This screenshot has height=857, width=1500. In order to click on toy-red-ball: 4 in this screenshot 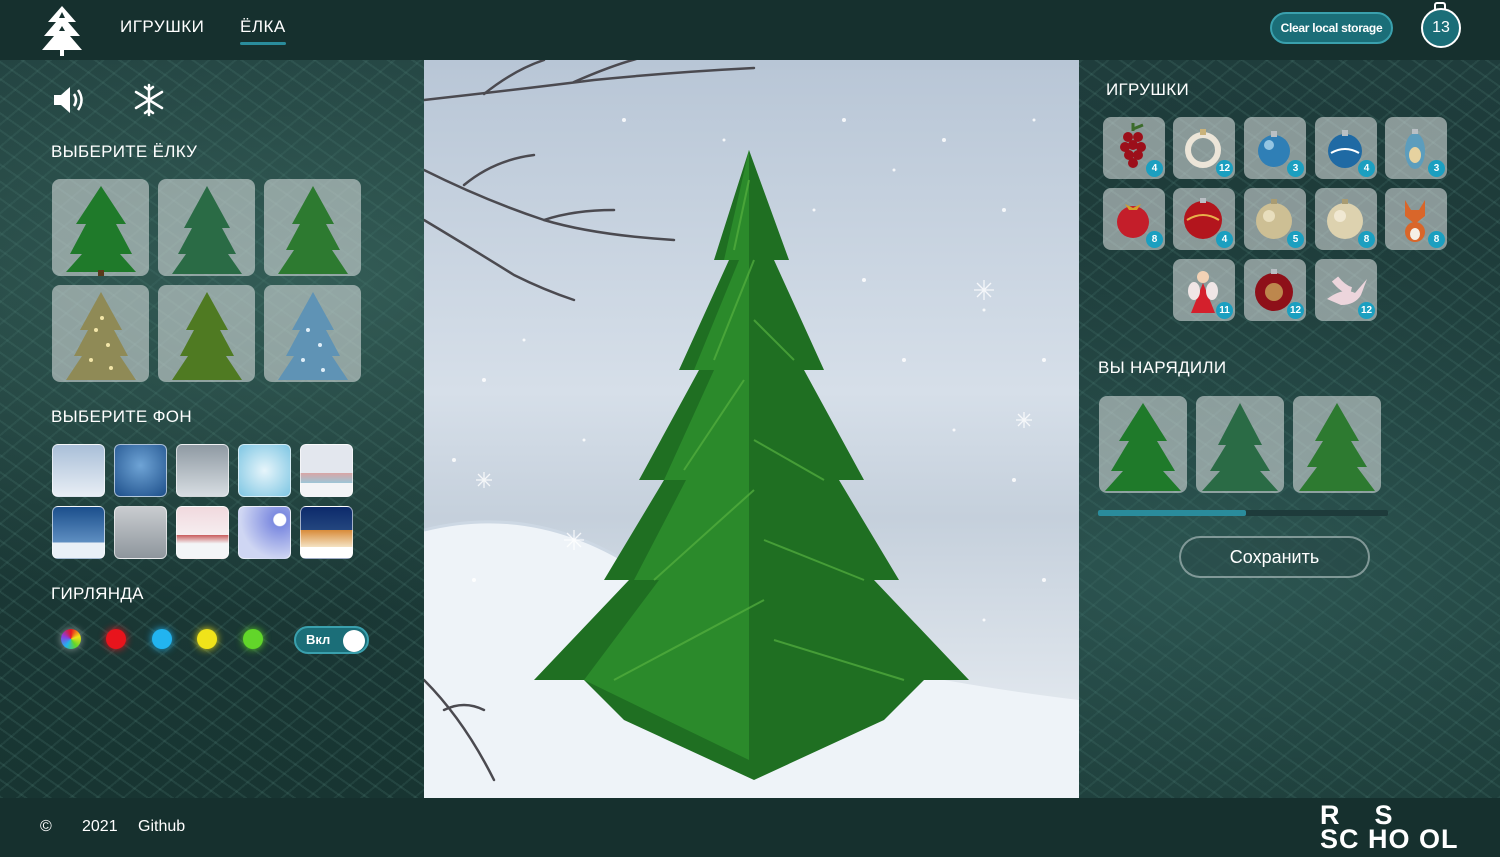, I will do `click(1204, 219)`.